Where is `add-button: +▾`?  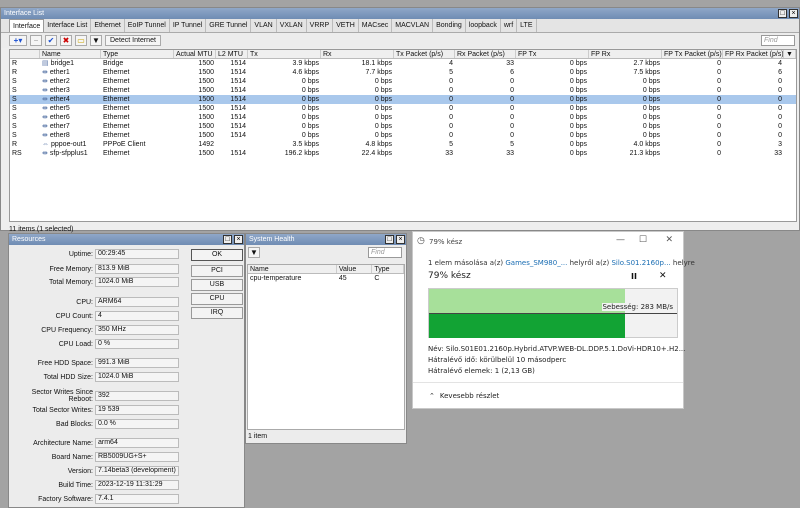 add-button: +▾ is located at coordinates (18, 40).